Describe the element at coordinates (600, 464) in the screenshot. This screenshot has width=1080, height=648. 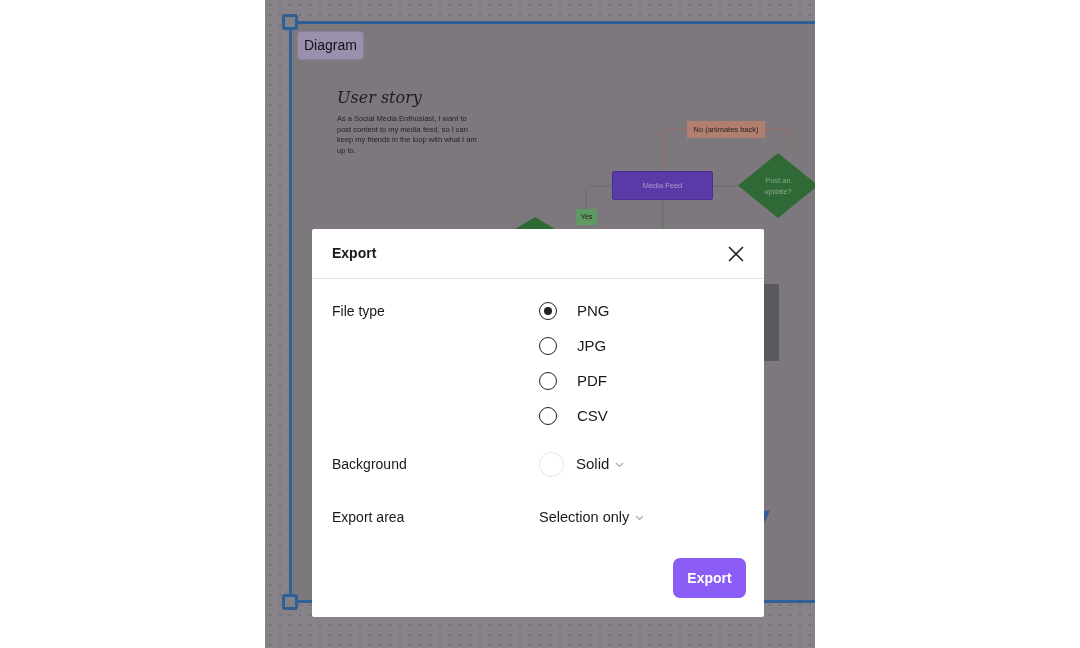
I see `background-dropdown: Solid` at that location.